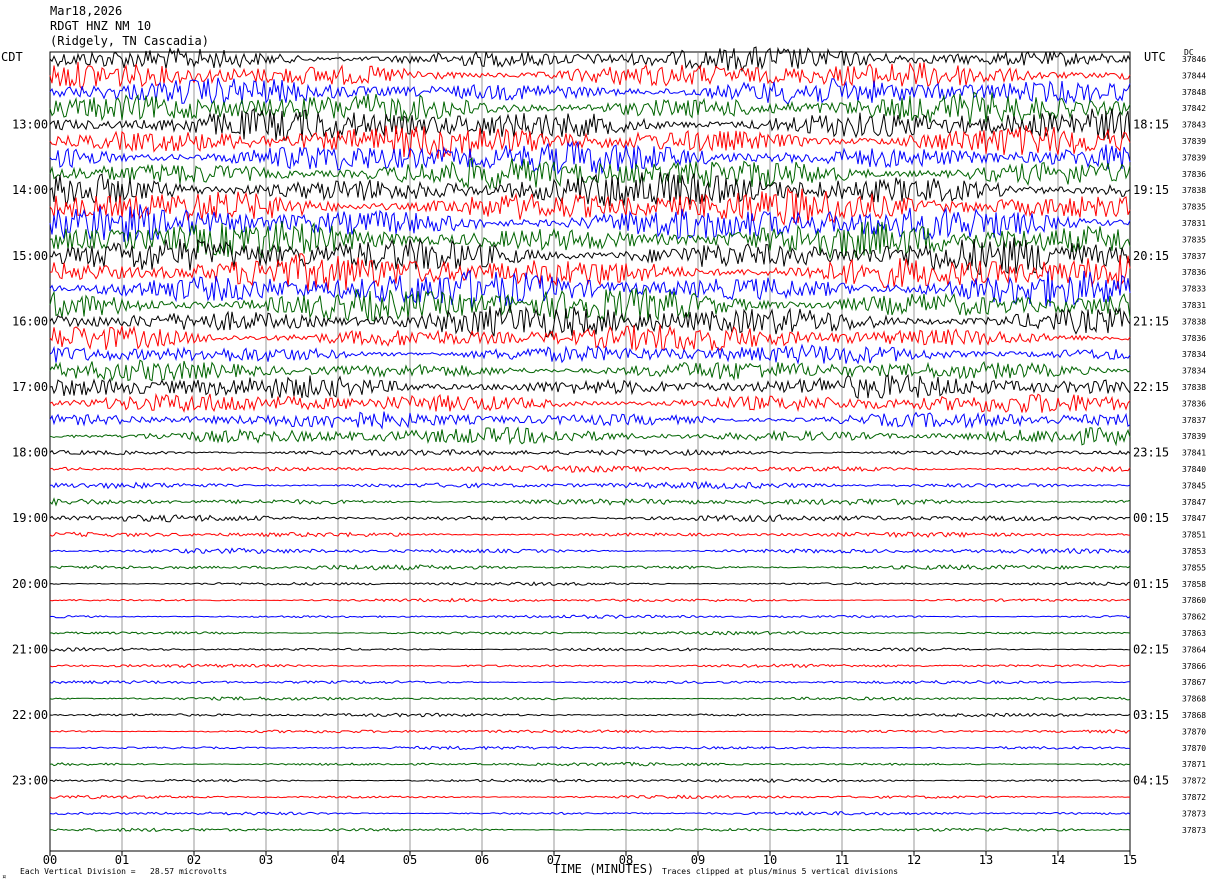 This screenshot has height=886, width=1210. I want to click on dc-offset-label: 37839, so click(1194, 141).